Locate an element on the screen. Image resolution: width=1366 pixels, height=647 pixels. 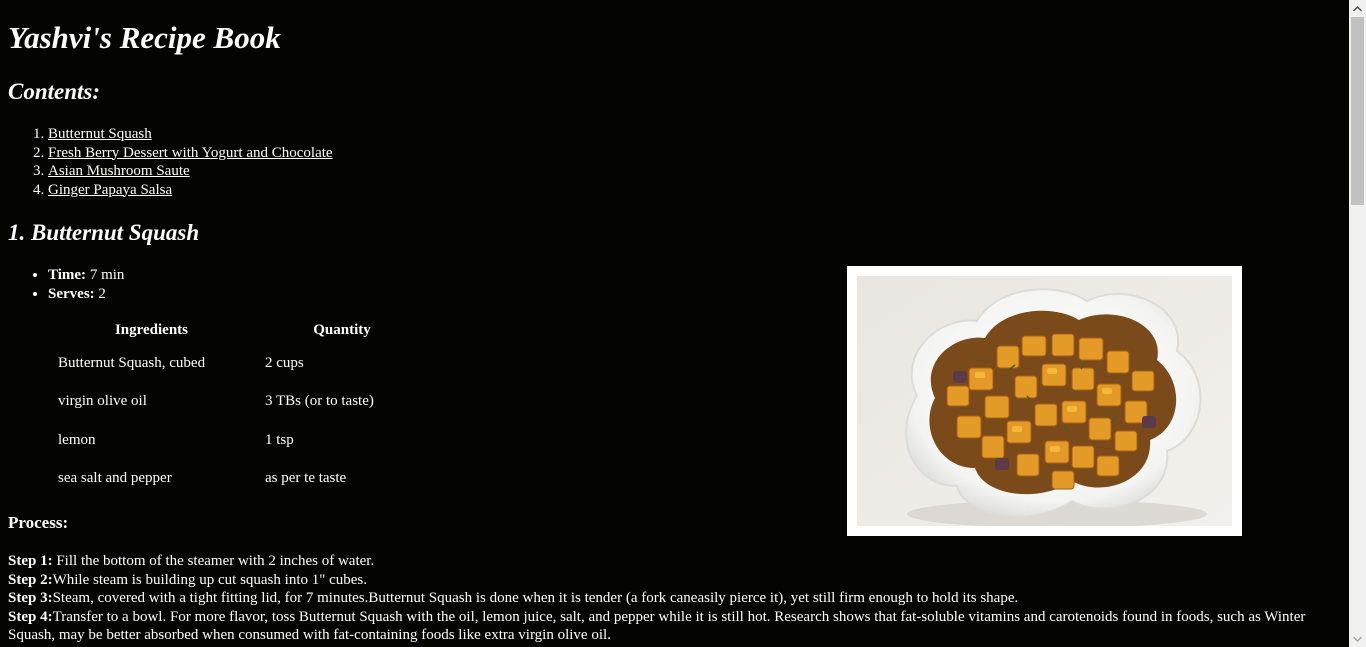
recipe-meta-list: Time: 7 min Serves: 2 is located at coordinates (66, 284).